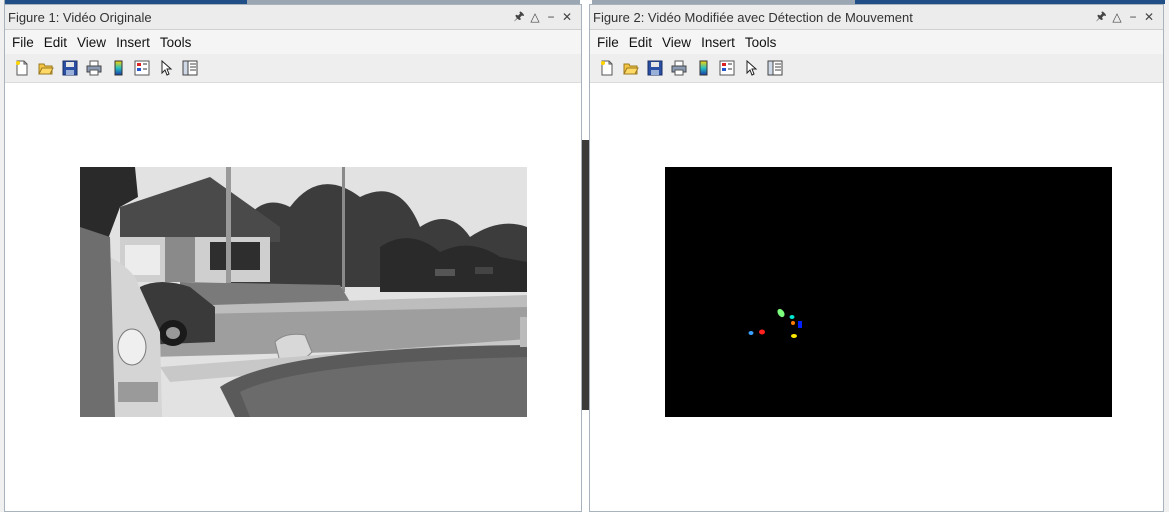 Image resolution: width=1169 pixels, height=512 pixels. What do you see at coordinates (80, 17) in the screenshot?
I see `figure-title: Figure 1: Vidéo Originale` at bounding box center [80, 17].